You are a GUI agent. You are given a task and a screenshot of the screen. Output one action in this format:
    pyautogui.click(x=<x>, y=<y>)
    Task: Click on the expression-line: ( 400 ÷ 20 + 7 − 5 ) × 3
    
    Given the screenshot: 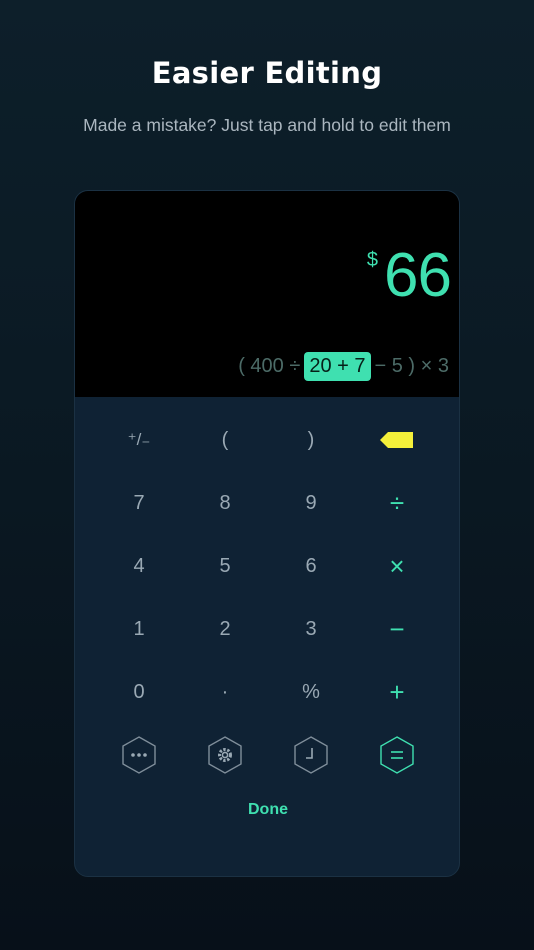 What is the action you would take?
    pyautogui.click(x=343, y=366)
    